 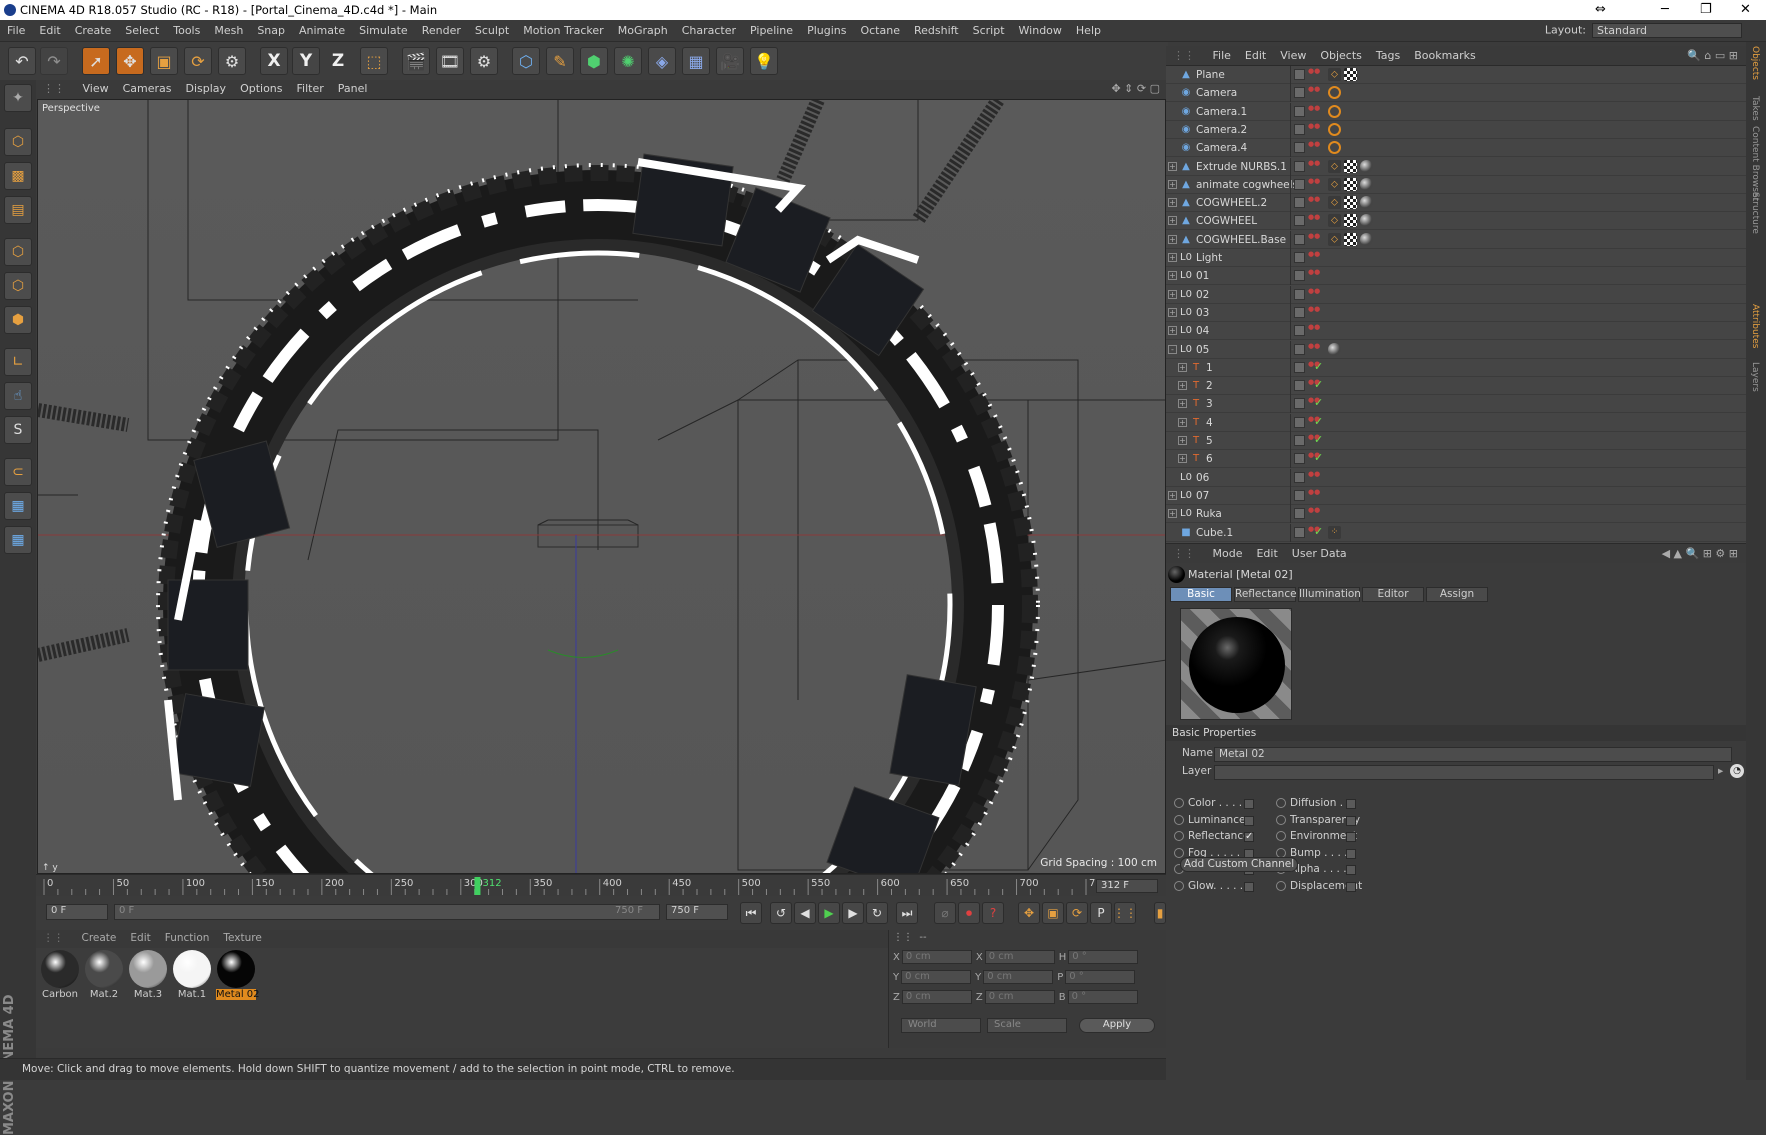 What do you see at coordinates (829, 913) in the screenshot?
I see `play-icon: ▶` at bounding box center [829, 913].